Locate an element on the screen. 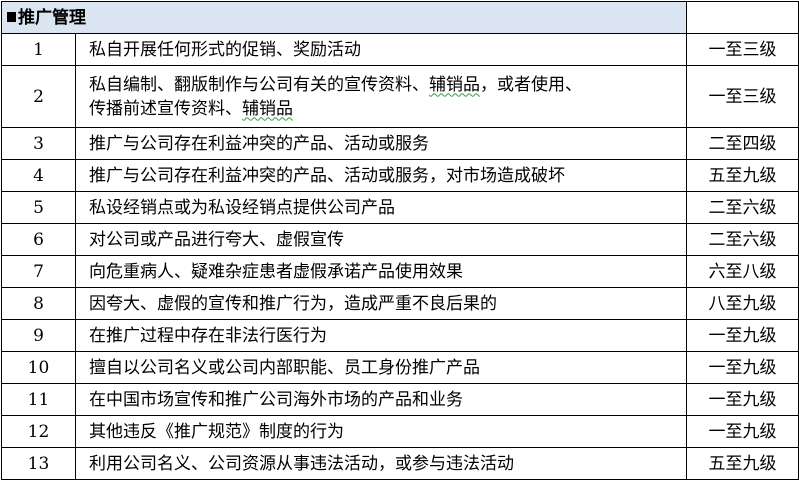  row-description: 推广与公司存在利益冲突的产品、活动或服务 is located at coordinates (381, 143).